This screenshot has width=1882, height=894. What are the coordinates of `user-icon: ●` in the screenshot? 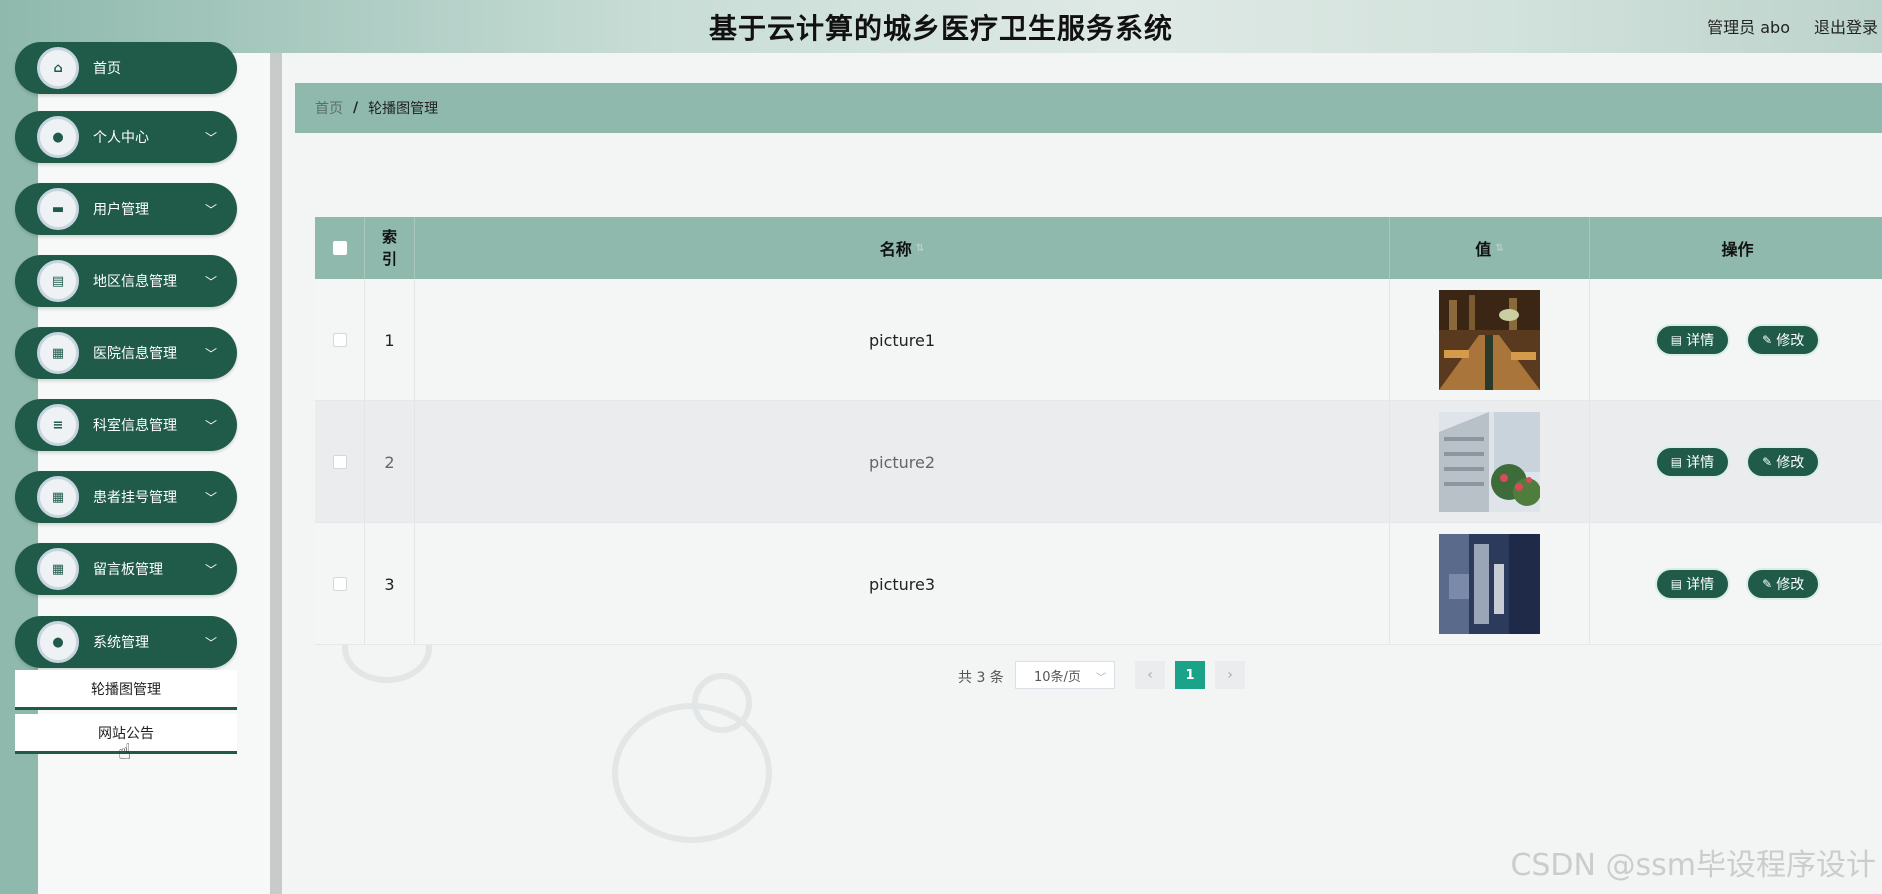 It's located at (58, 137).